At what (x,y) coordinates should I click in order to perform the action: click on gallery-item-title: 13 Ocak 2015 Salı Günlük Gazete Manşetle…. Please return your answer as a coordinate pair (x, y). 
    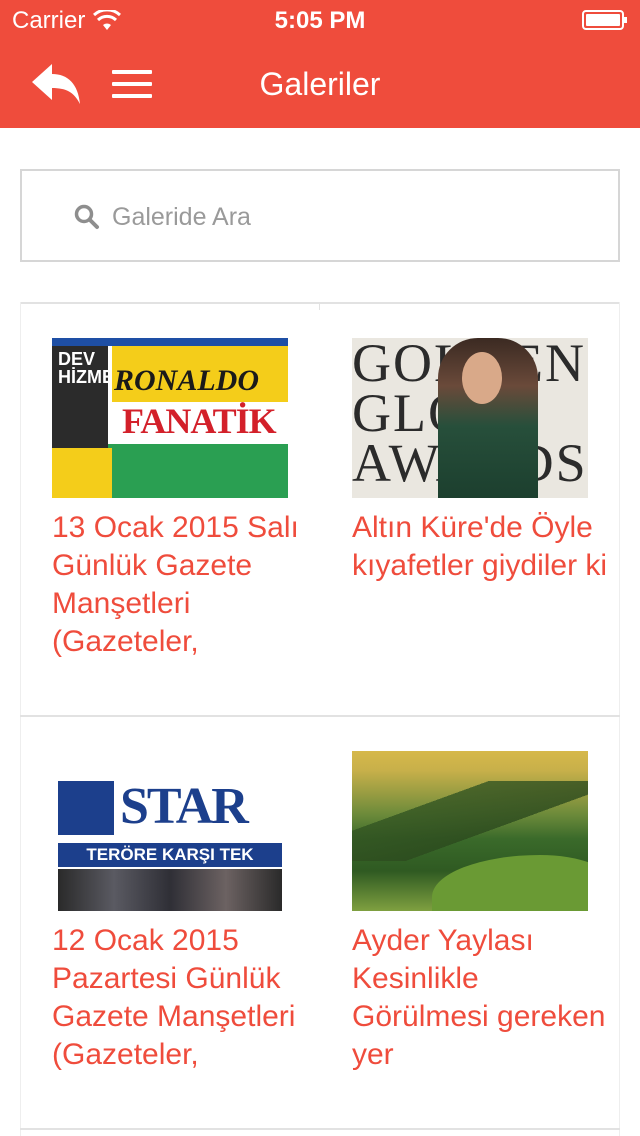
    Looking at the image, I should click on (182, 599).